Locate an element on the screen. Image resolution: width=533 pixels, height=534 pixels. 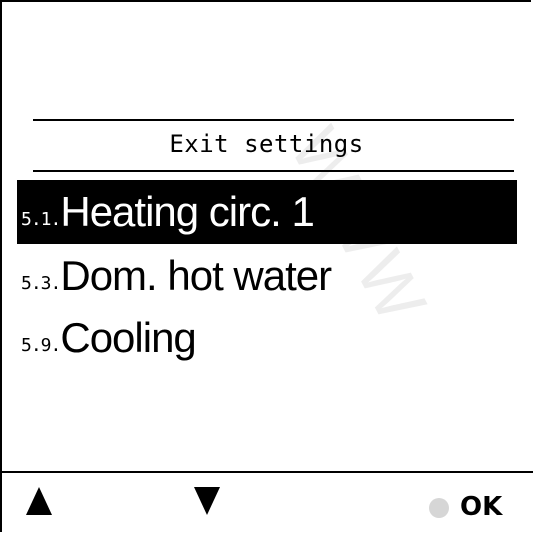
footer-divider is located at coordinates (266, 472).